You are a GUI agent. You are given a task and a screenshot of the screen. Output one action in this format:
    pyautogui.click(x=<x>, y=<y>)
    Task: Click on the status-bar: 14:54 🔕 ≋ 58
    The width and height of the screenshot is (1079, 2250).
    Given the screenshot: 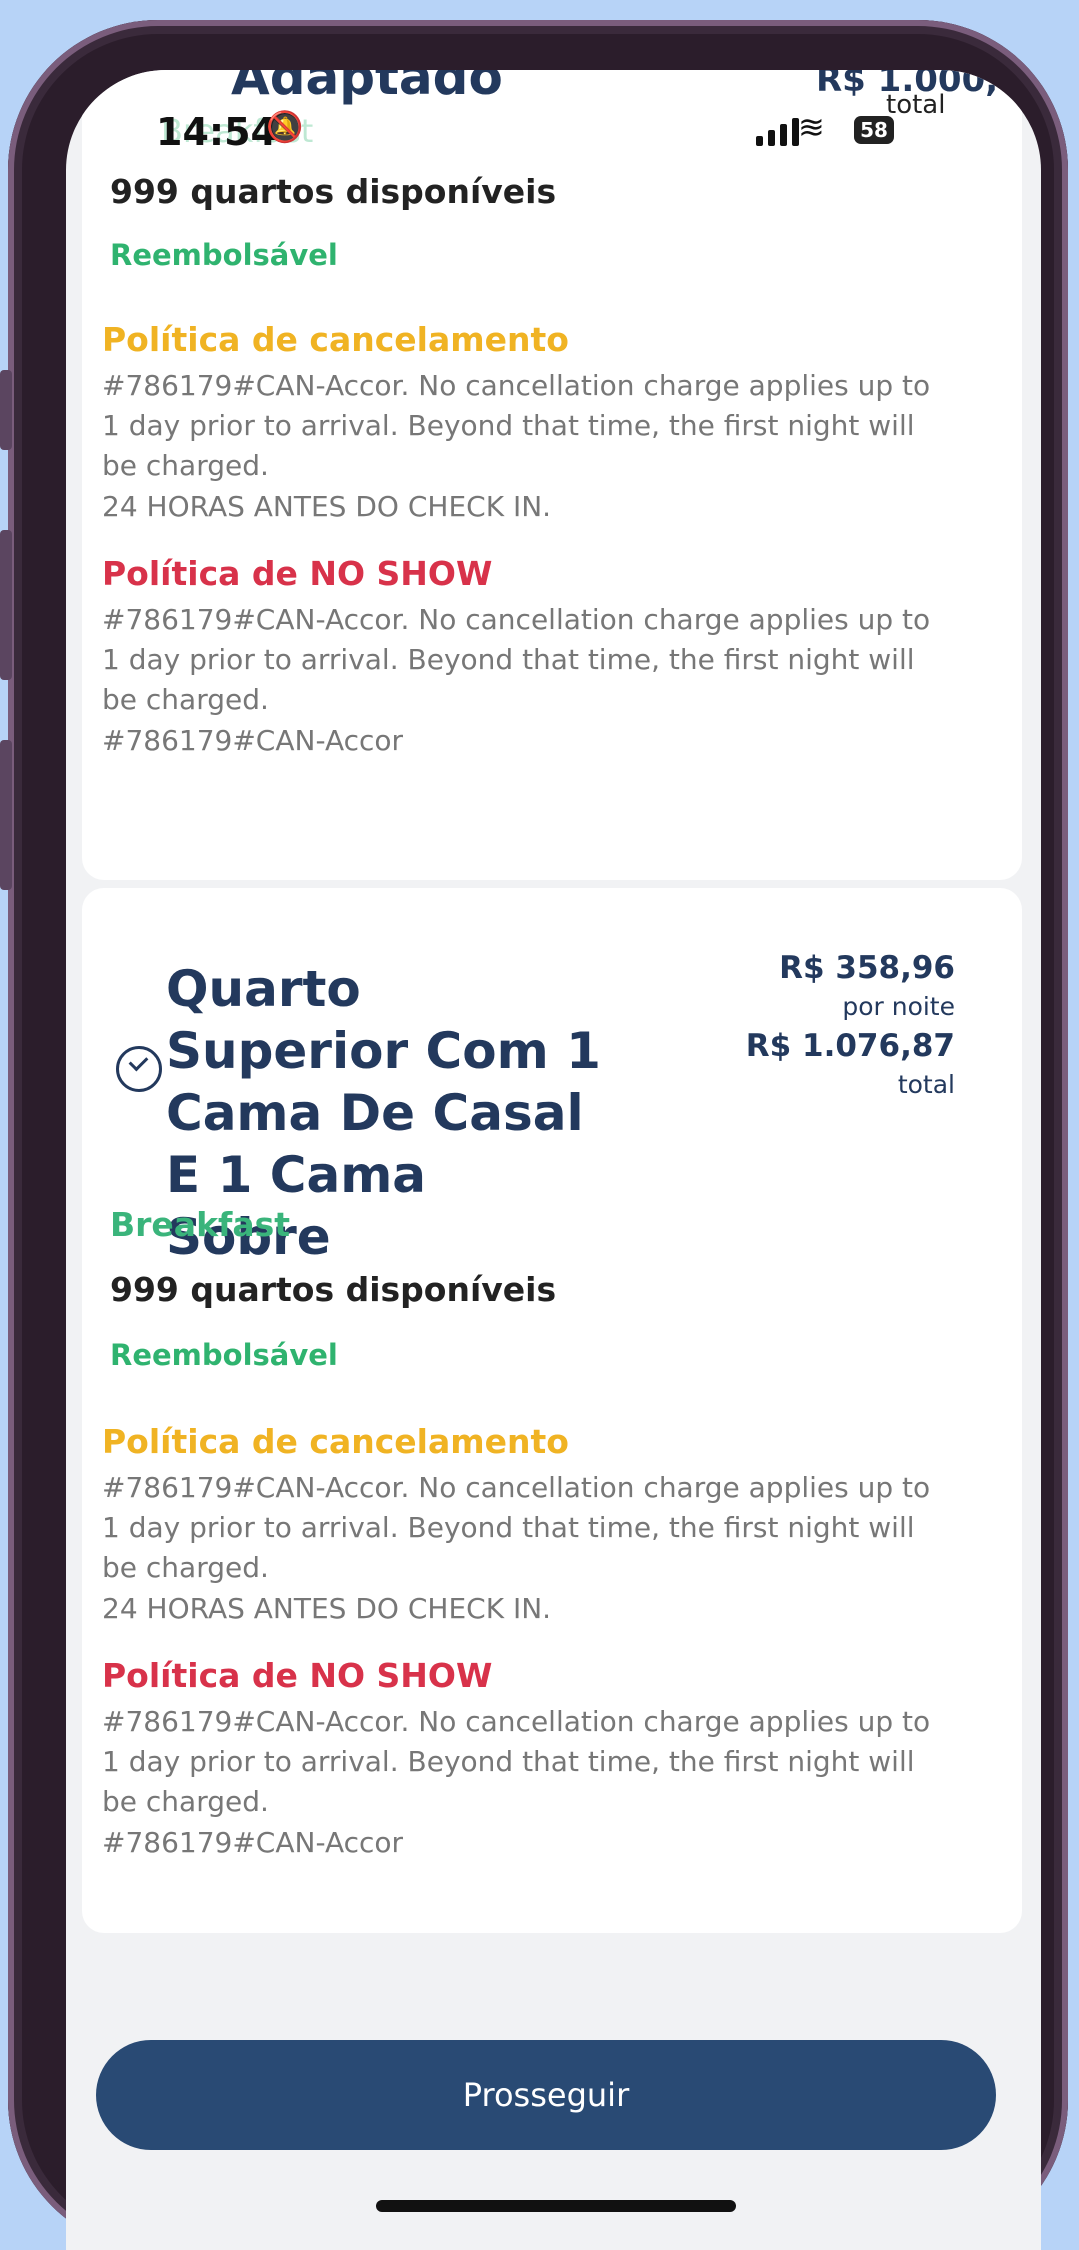 What is the action you would take?
    pyautogui.click(x=553, y=125)
    